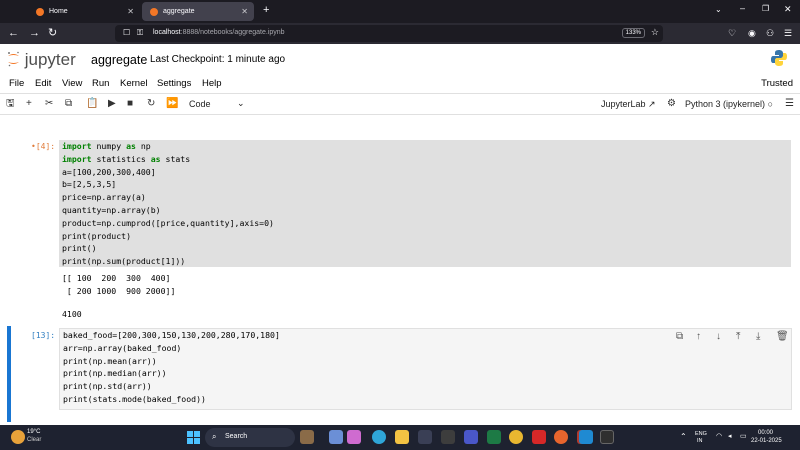 The height and width of the screenshot is (450, 800). I want to click on tray-chevron-icon: ⌃, so click(683, 436).